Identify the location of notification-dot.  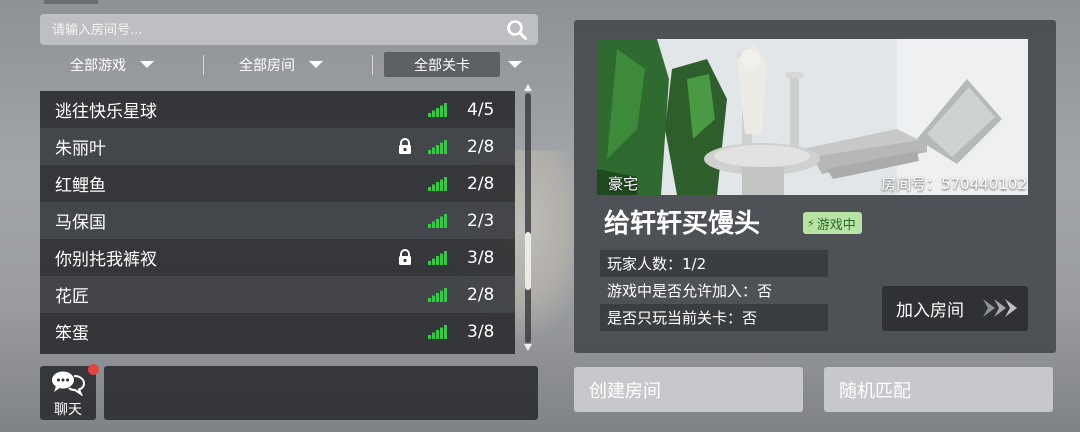
(93, 369).